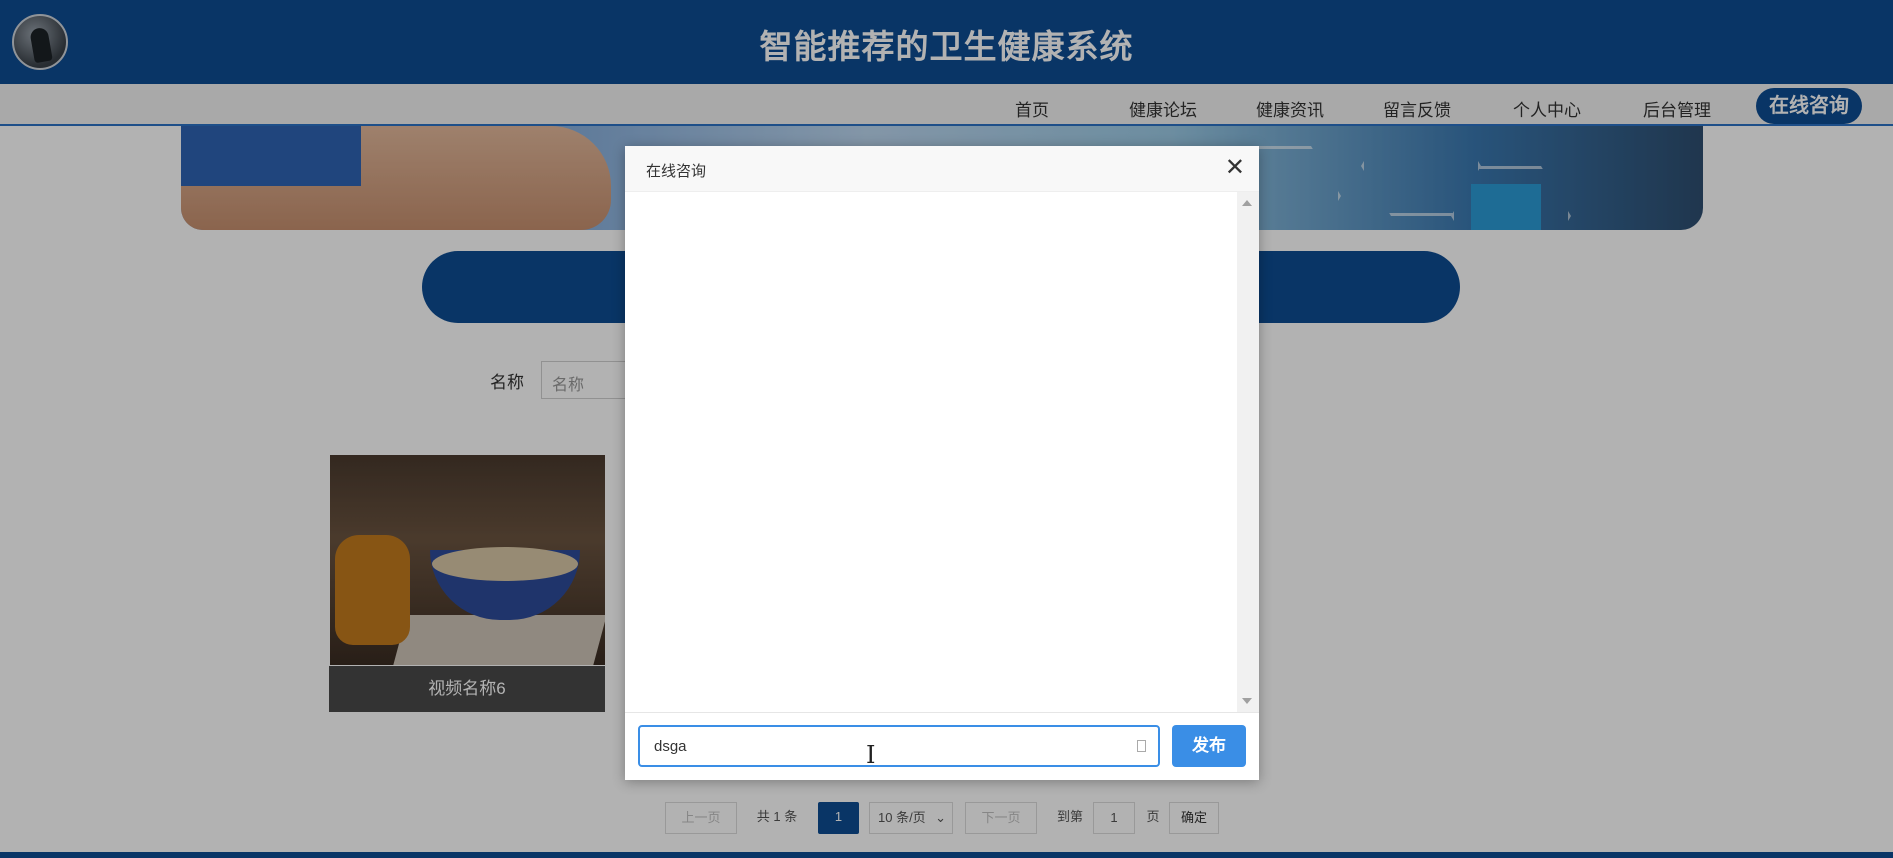 The height and width of the screenshot is (858, 1893). I want to click on dialog-header: 在线咨询 ✕, so click(942, 169).